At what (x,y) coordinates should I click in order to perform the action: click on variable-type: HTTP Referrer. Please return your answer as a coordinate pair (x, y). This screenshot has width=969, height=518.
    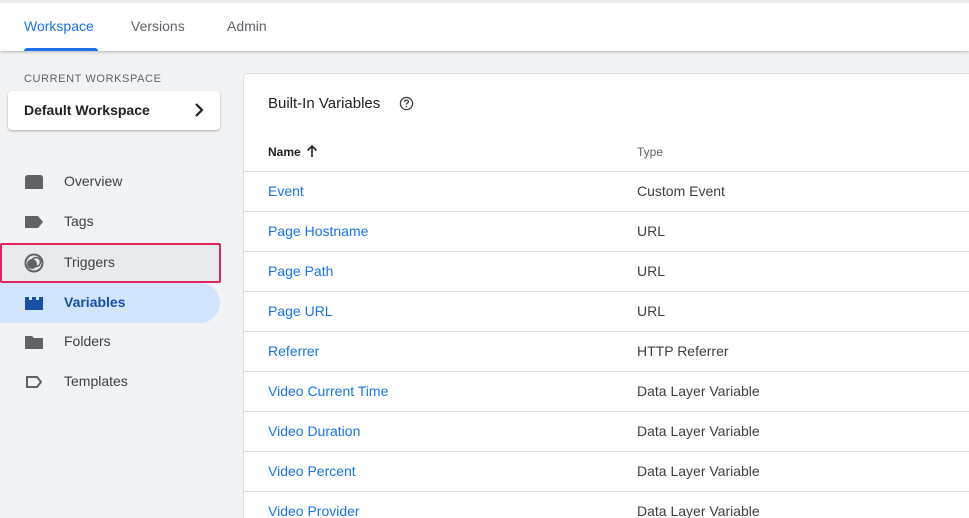
    Looking at the image, I should click on (683, 351).